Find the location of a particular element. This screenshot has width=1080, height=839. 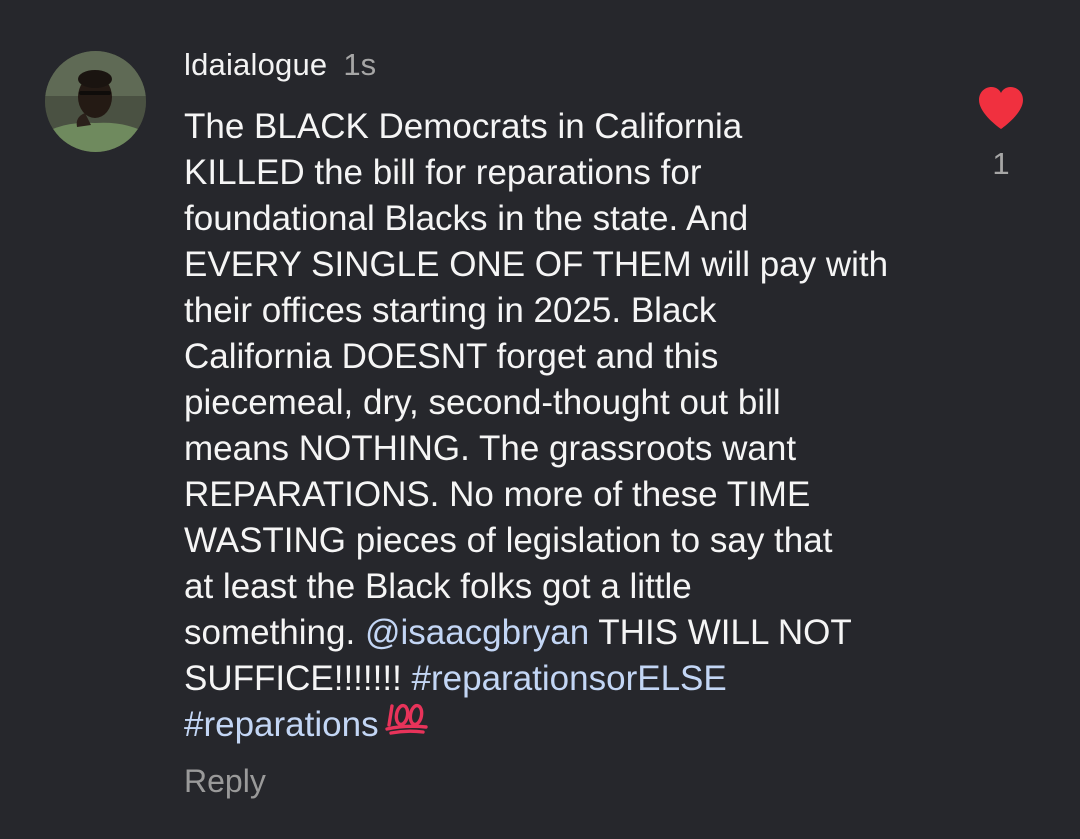

comment-line: #reparations is located at coordinates (564, 725).